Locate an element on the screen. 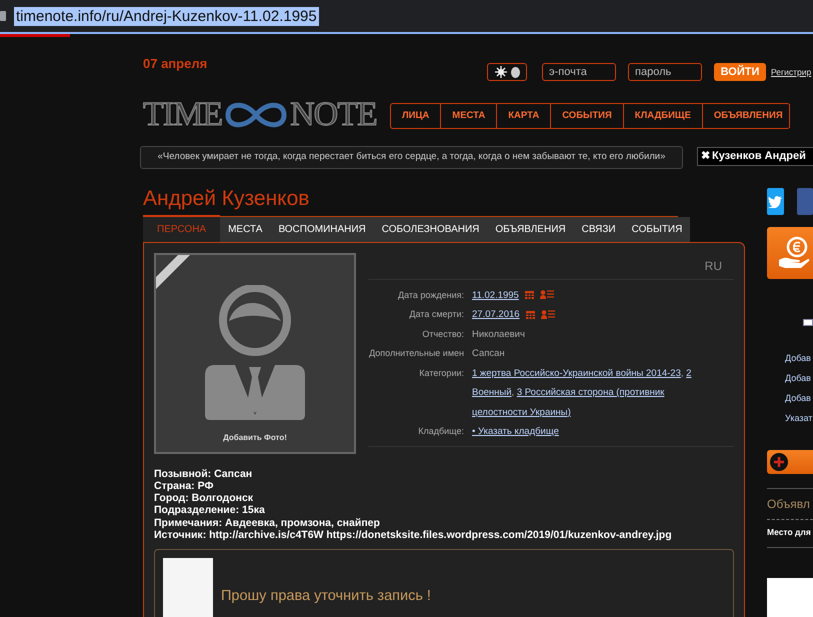  date-link: 27.07.2016 is located at coordinates (496, 314).